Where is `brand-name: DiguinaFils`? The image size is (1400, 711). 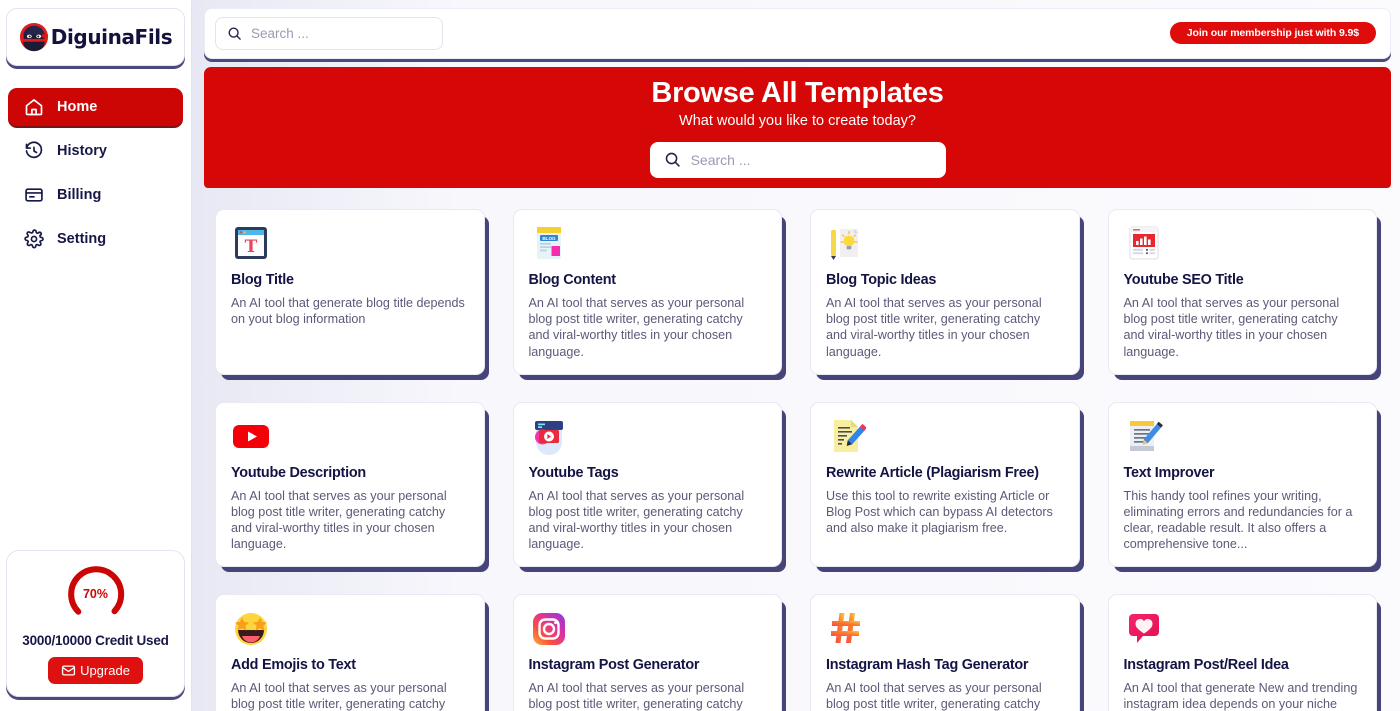
brand-name: DiguinaFils is located at coordinates (111, 37).